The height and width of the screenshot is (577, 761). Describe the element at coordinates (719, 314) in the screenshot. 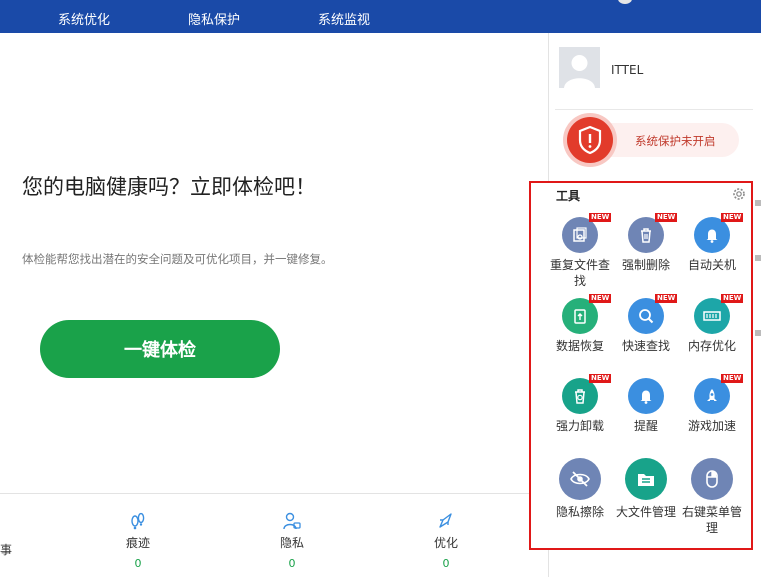

I see `memory-icon: NEW` at that location.